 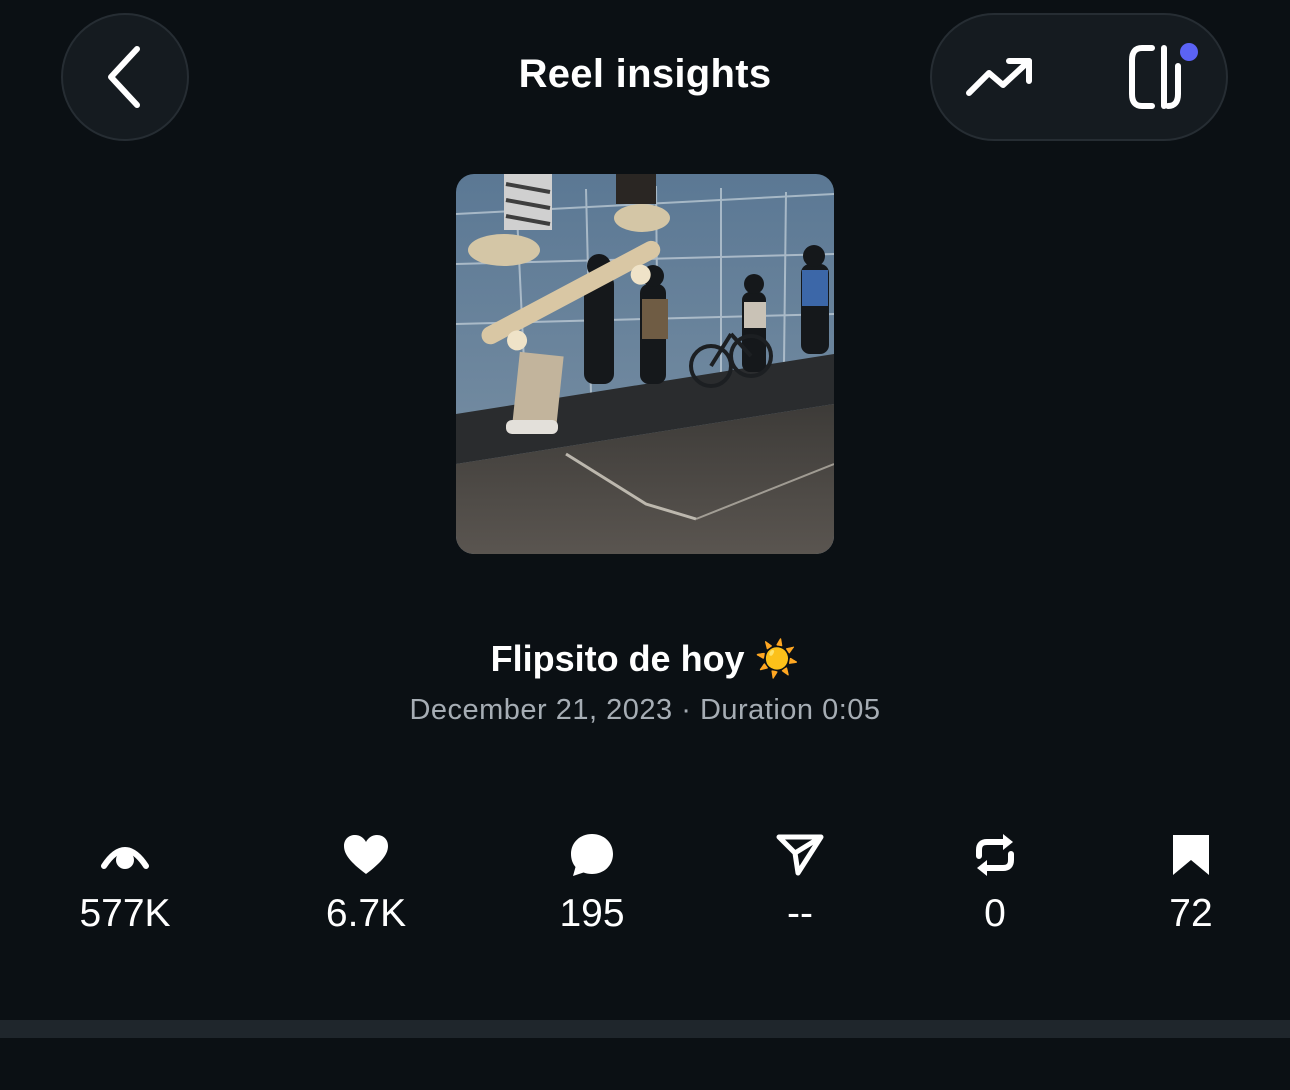 I want to click on saves-count: 72, so click(x=1191, y=913).